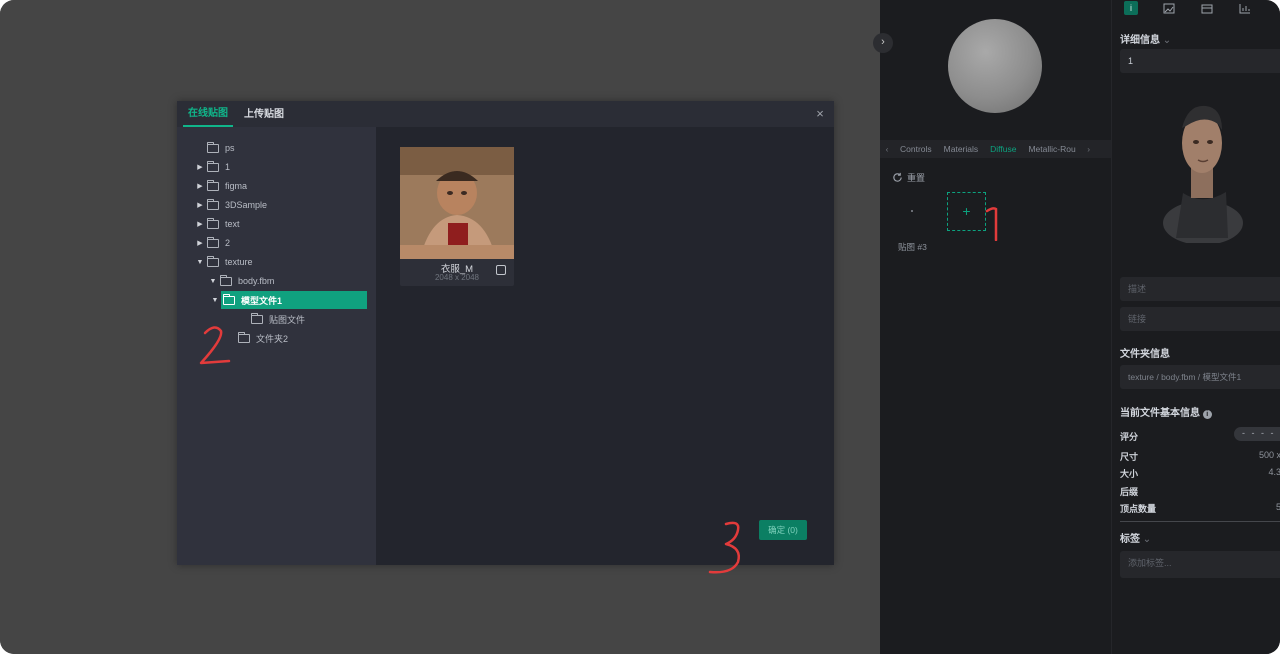  Describe the element at coordinates (289, 300) in the screenshot. I see `tree-folder-model-file-1: ▼ 模型文件1` at that location.